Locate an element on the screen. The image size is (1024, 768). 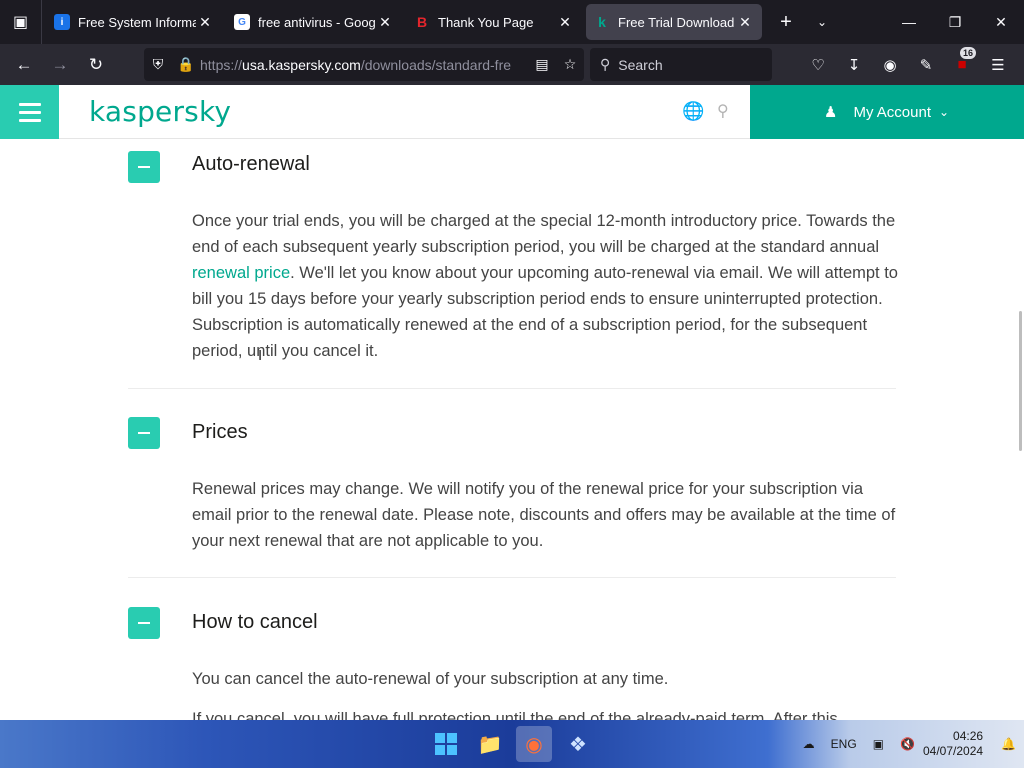
section-title: Auto-renewal is located at coordinates (251, 164).